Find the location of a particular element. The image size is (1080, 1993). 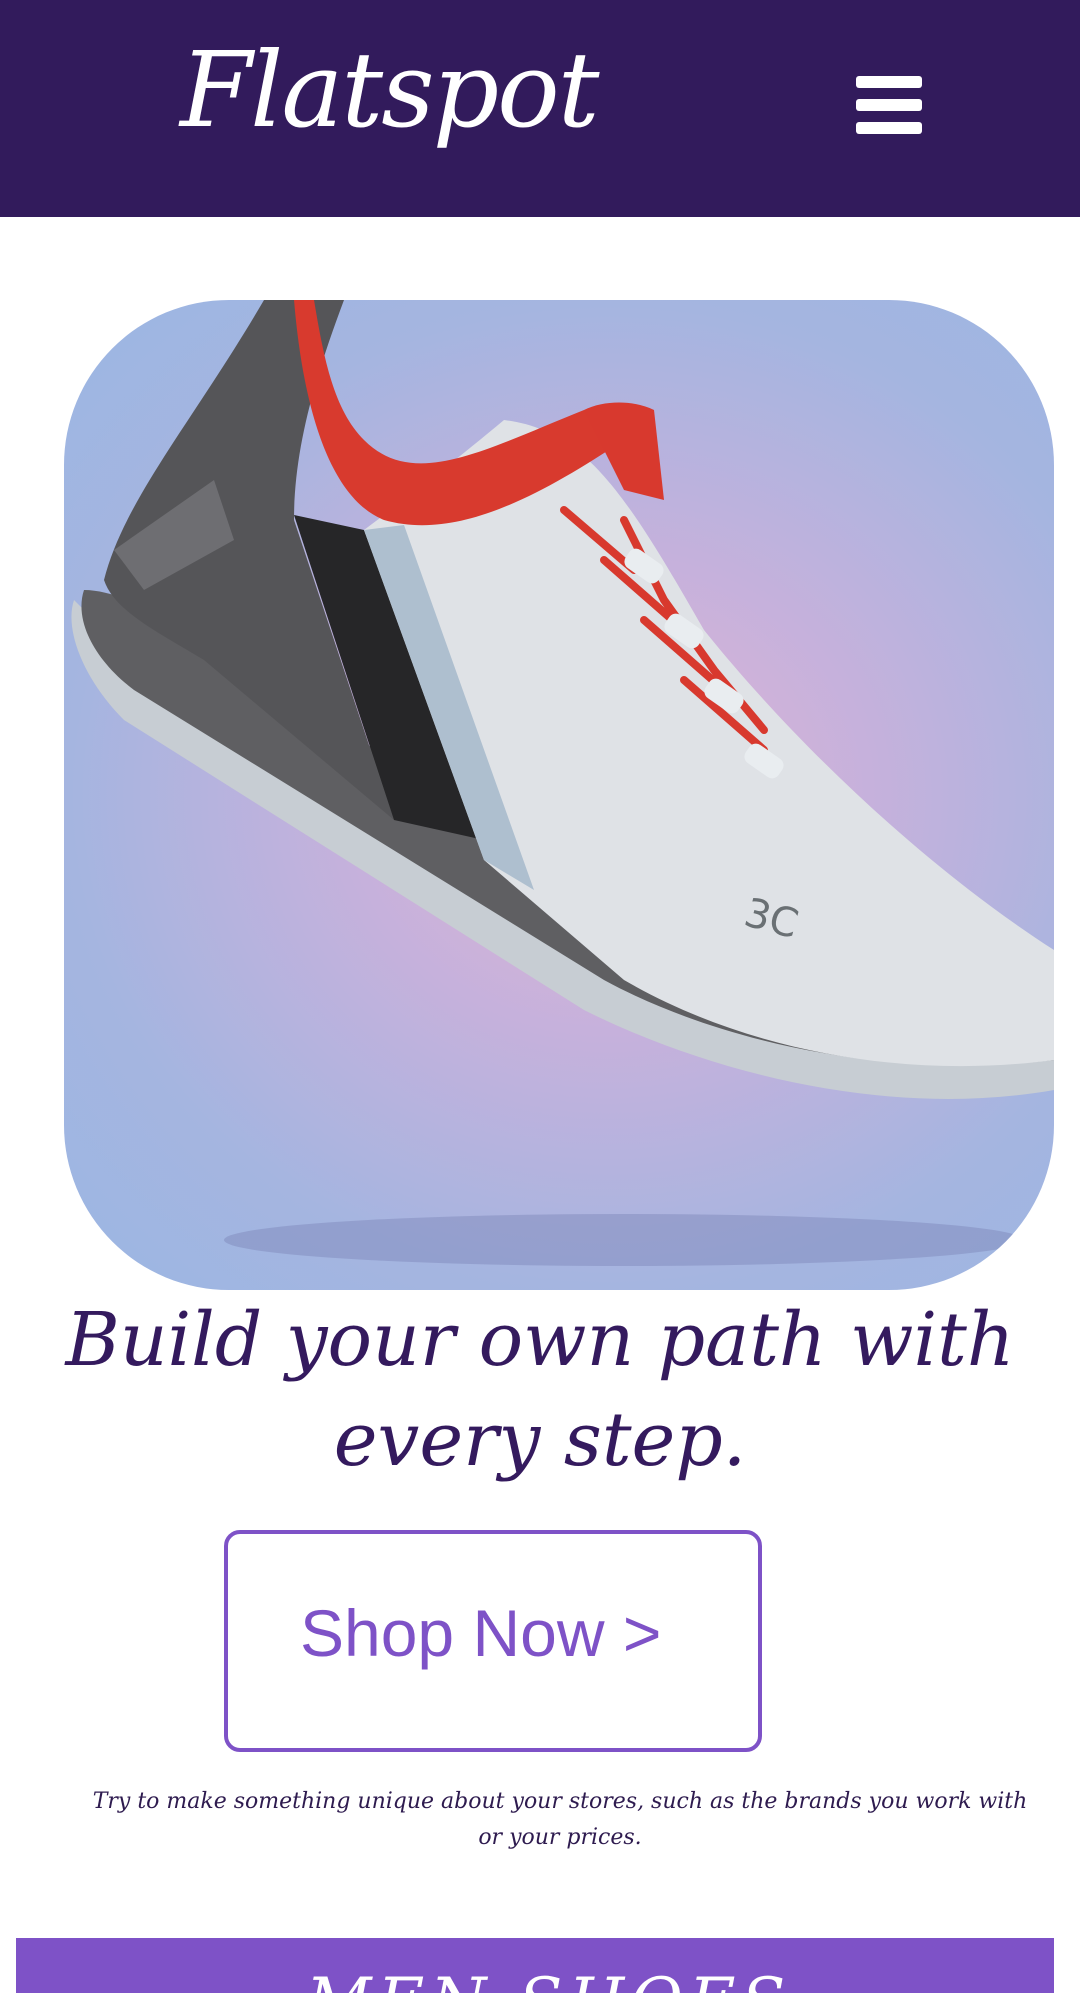

site-header: Flatspot is located at coordinates (540, 108).